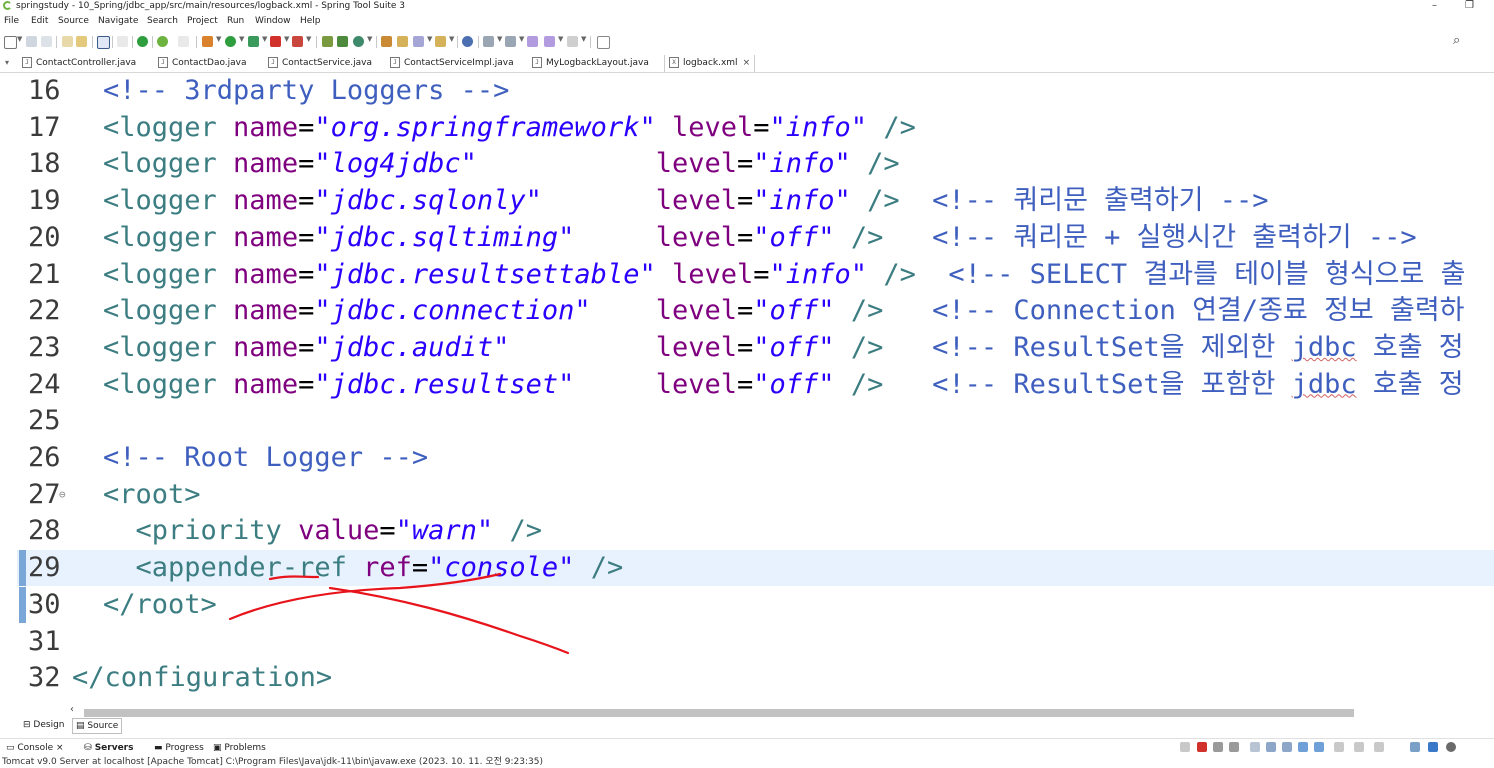 The width and height of the screenshot is (1494, 768). I want to click on menu-source: Source, so click(73, 21).